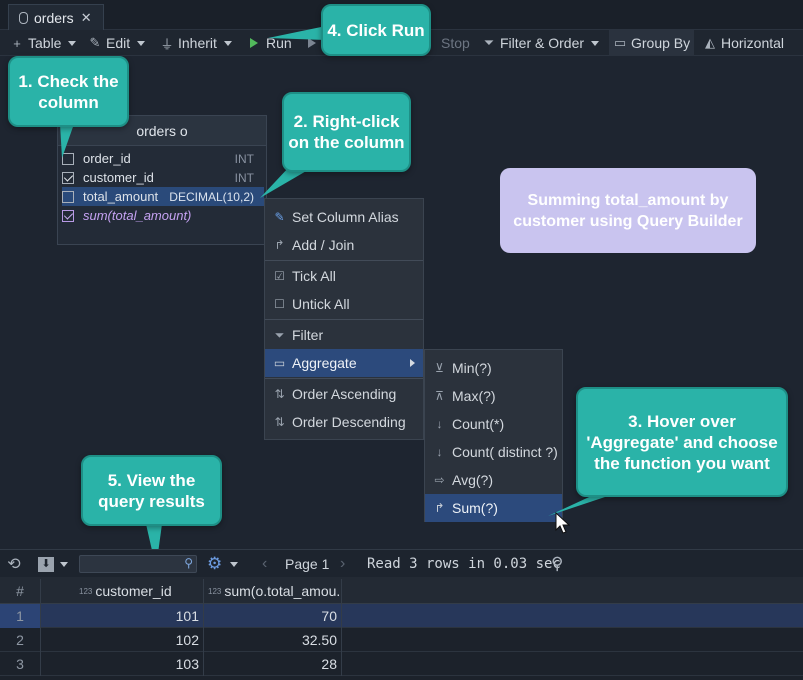 The height and width of the screenshot is (680, 803). Describe the element at coordinates (137, 215) in the screenshot. I see `column-name: sum(total_amount)` at that location.